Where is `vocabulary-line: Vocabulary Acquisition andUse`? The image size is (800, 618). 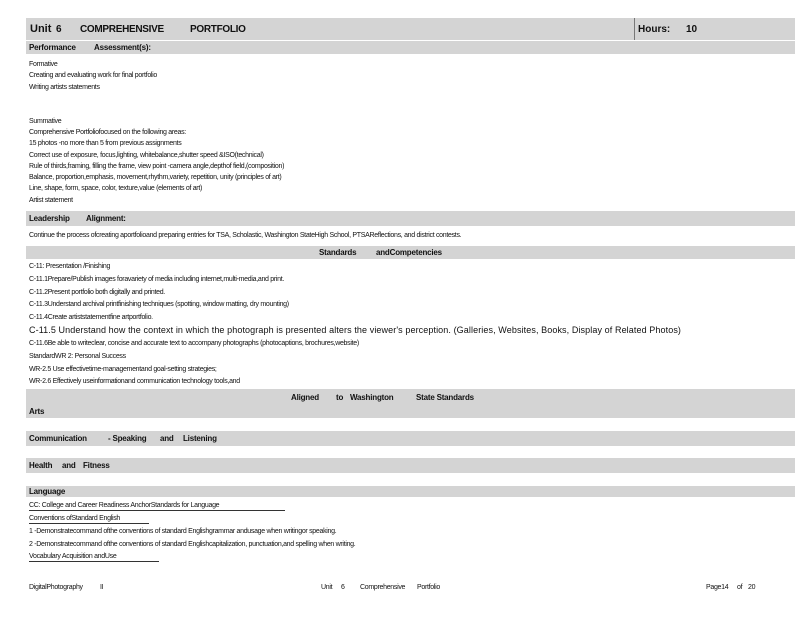
vocabulary-line: Vocabulary Acquisition andUse is located at coordinates (73, 556).